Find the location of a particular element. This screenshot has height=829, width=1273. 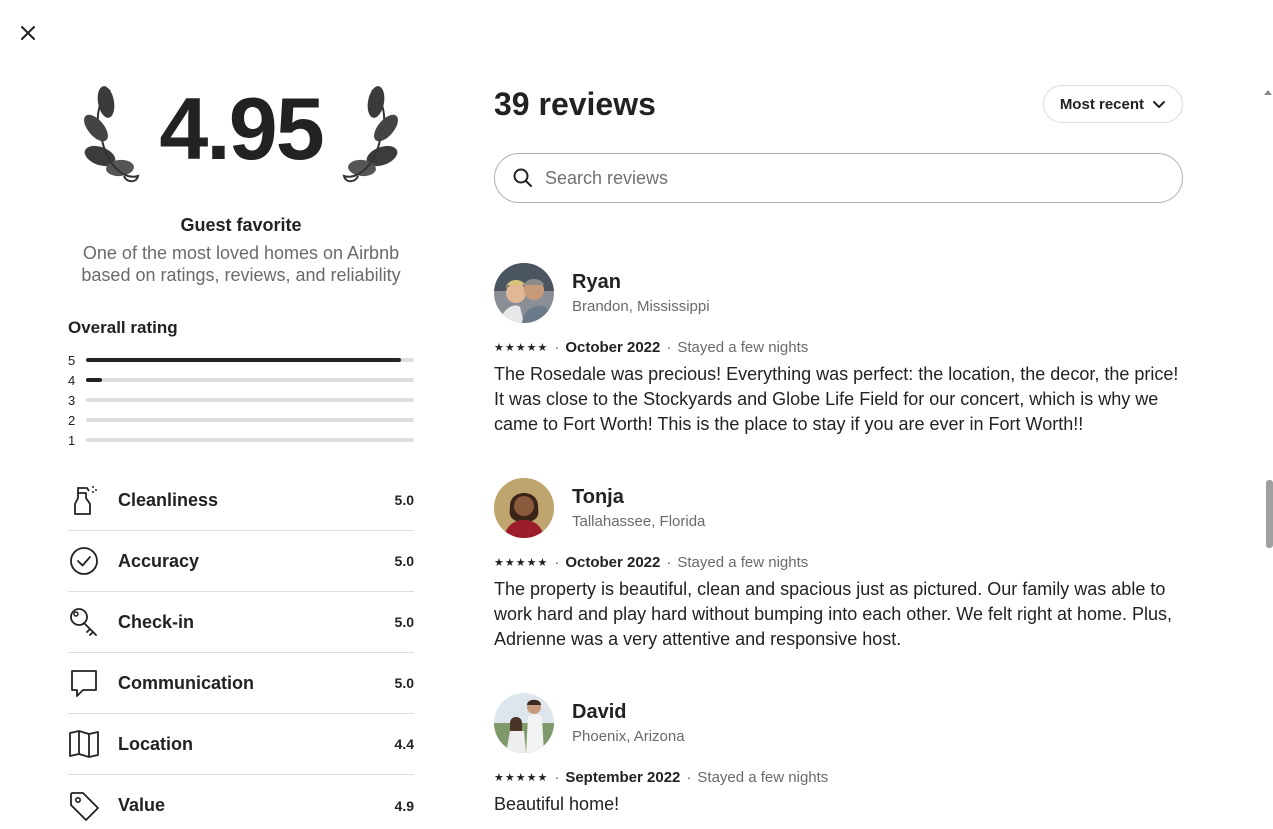

check-circle-icon is located at coordinates (84, 561).